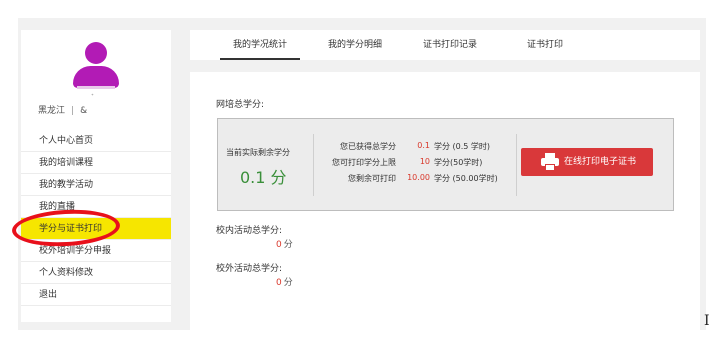  I want to click on user-name: &, so click(84, 111).